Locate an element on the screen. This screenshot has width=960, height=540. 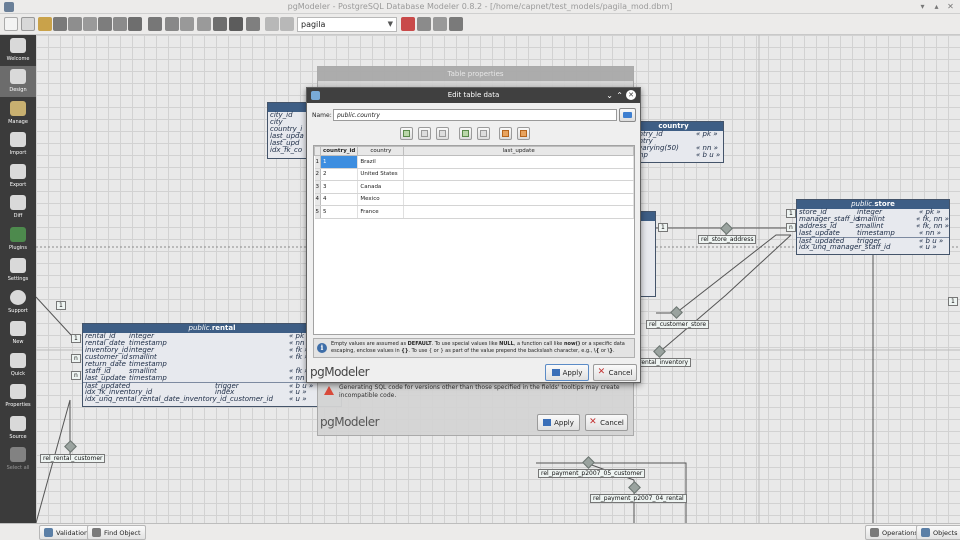
model-selector: pagila ▼ is located at coordinates (347, 24).